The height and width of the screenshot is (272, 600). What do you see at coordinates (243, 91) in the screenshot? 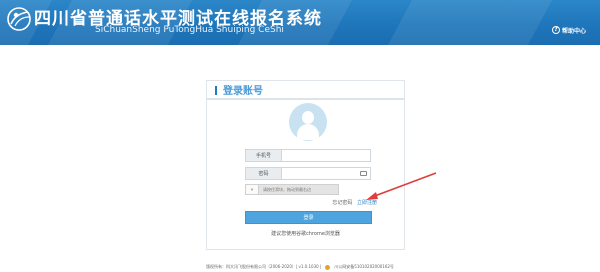
I see `login-title: 登录账号` at bounding box center [243, 91].